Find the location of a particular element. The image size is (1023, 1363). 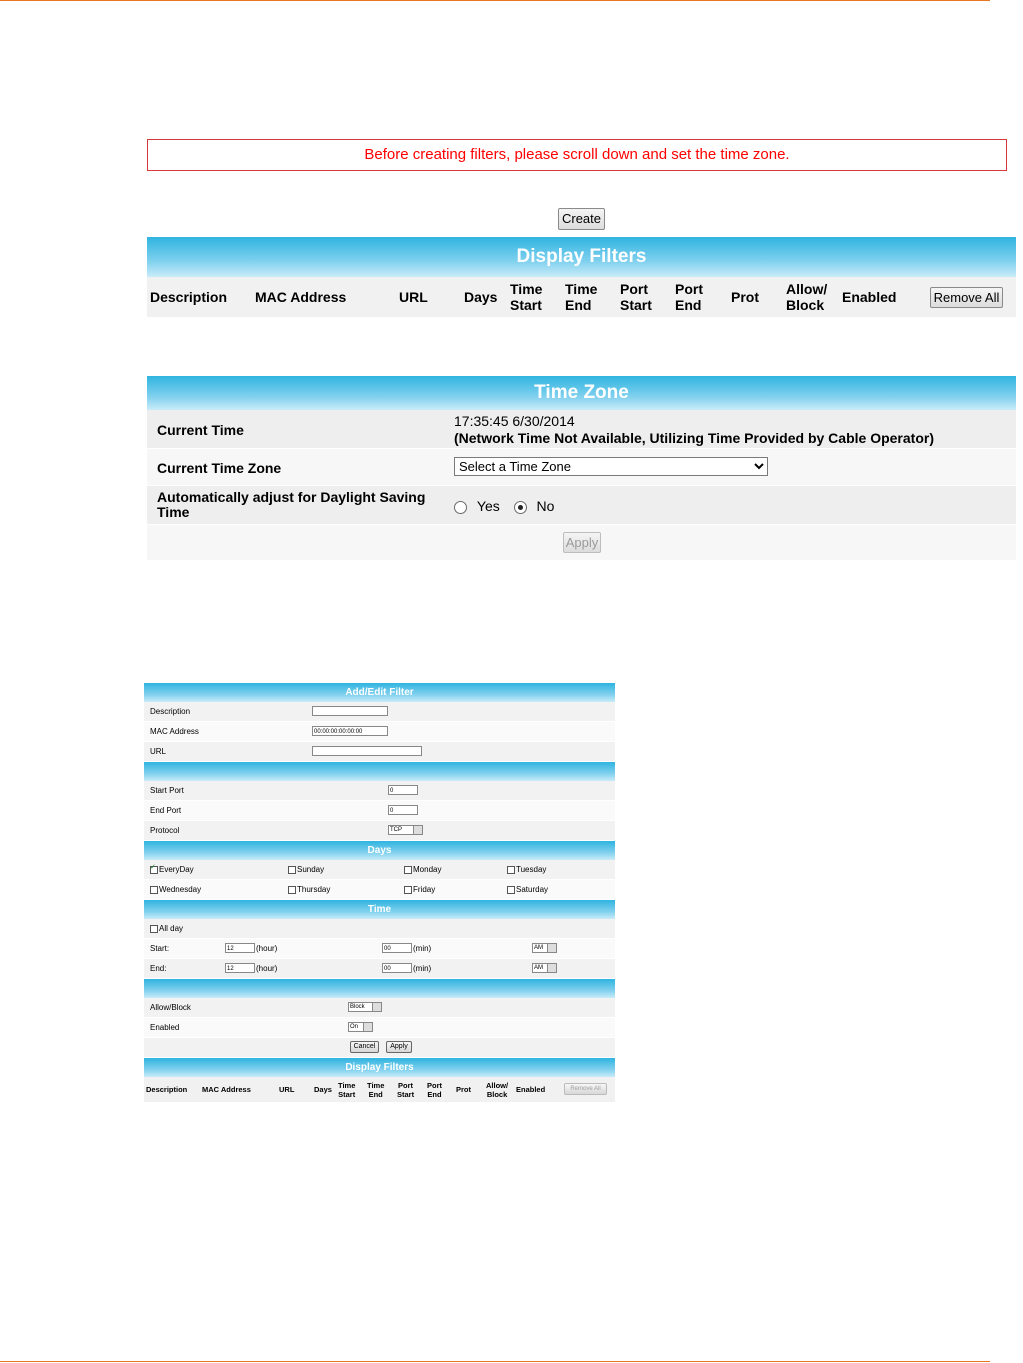

column-days: Days is located at coordinates (481, 297).